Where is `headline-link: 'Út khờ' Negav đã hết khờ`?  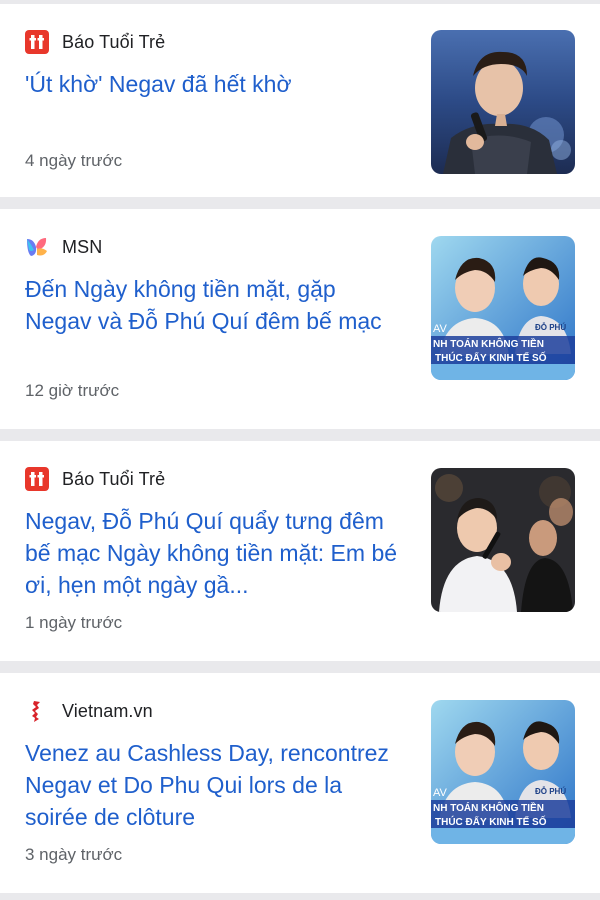 headline-link: 'Út khờ' Negav đã hết khờ is located at coordinates (216, 84).